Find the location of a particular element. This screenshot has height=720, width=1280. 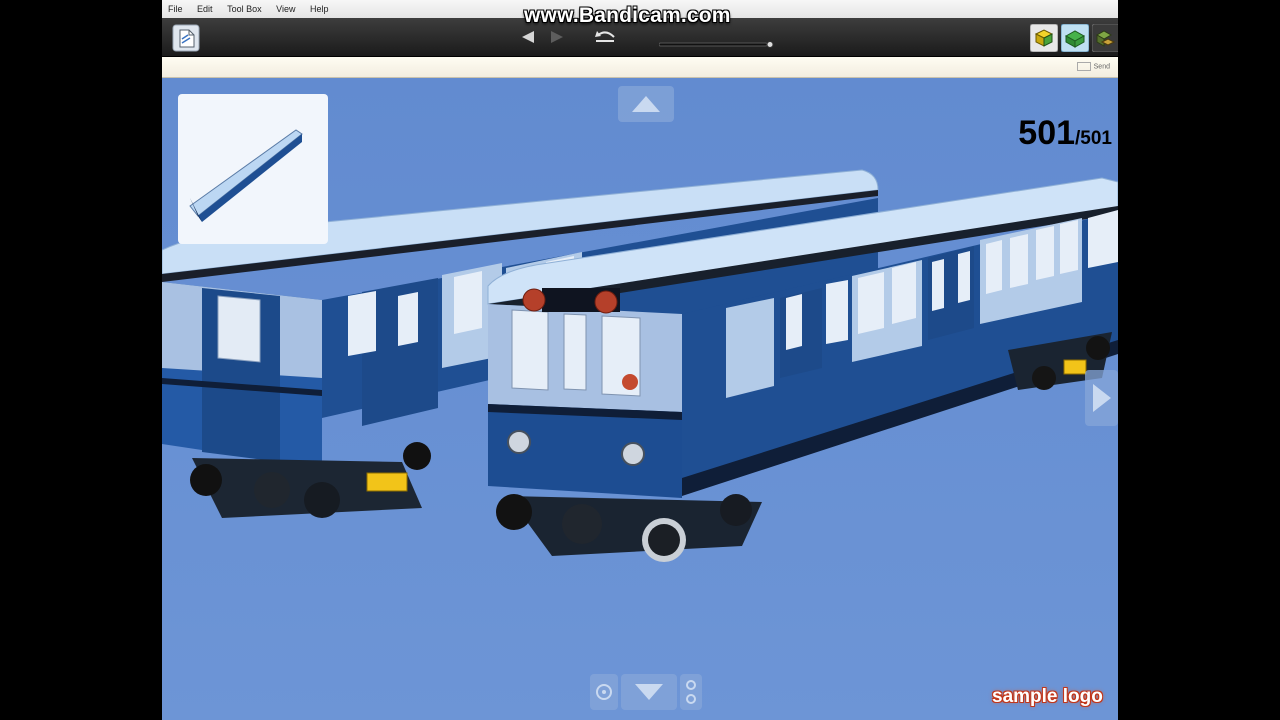

camera-button is located at coordinates (691, 694).